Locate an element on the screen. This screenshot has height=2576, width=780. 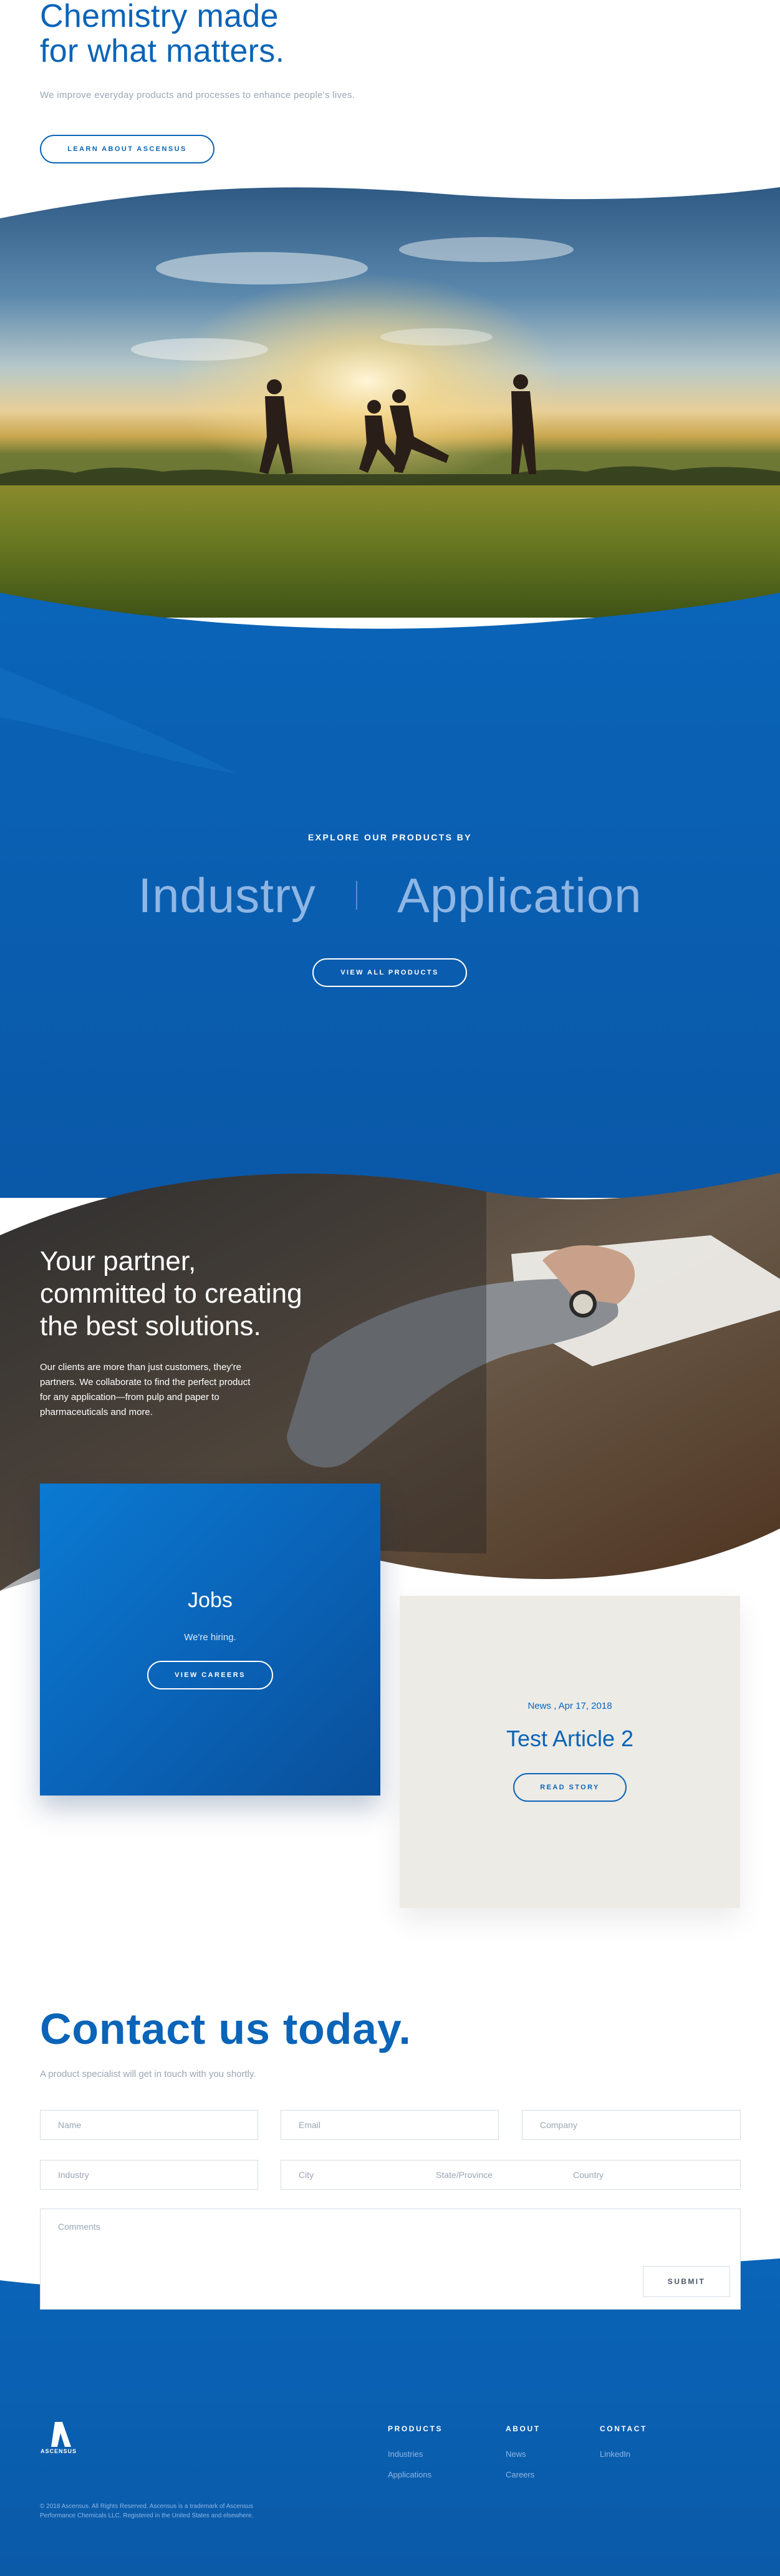
explore-options: Industry Application is located at coordinates (390, 896).